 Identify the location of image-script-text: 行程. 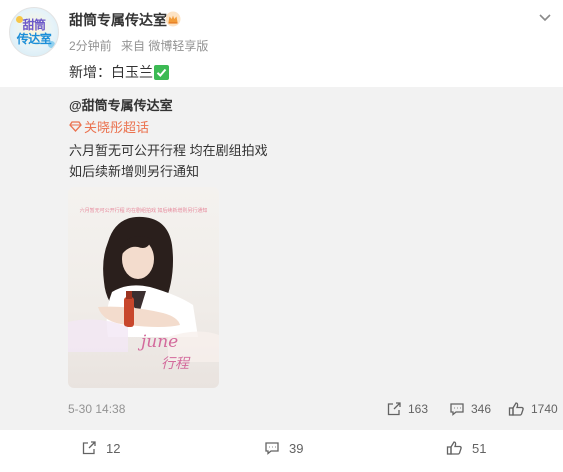
(175, 363).